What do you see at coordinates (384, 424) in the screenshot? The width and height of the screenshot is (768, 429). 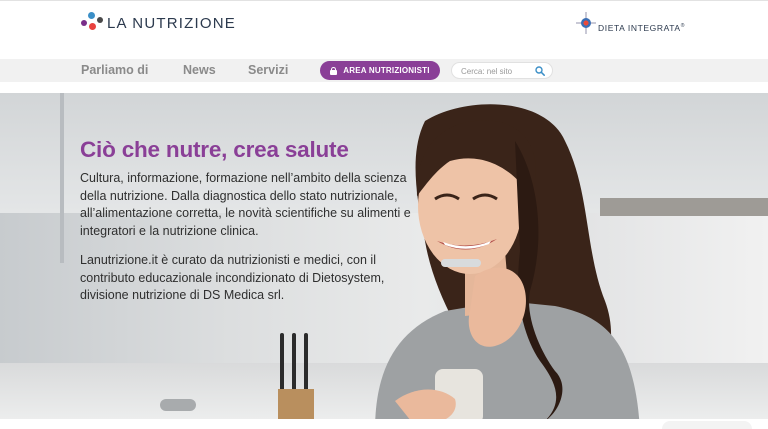 I see `page-bottom-strip` at bounding box center [384, 424].